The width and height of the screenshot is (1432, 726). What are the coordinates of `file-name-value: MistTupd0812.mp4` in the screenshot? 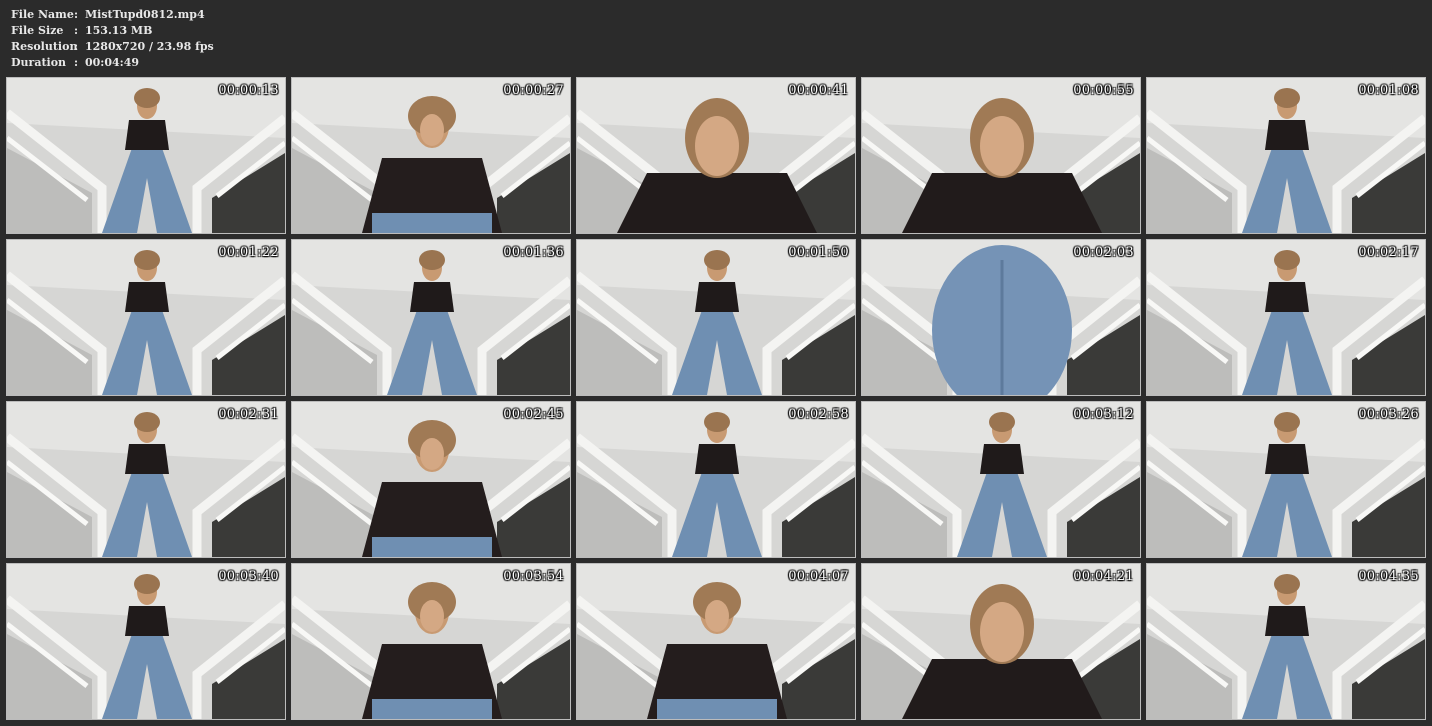 It's located at (145, 14).